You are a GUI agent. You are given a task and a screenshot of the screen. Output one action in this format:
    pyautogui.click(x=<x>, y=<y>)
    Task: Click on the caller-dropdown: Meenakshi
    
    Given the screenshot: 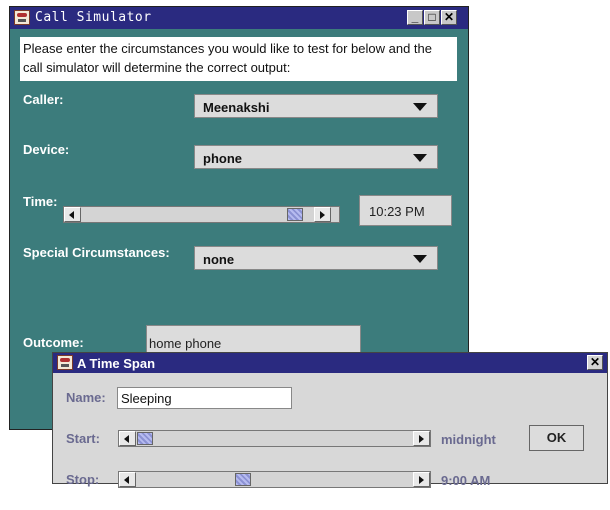 What is the action you would take?
    pyautogui.click(x=316, y=106)
    